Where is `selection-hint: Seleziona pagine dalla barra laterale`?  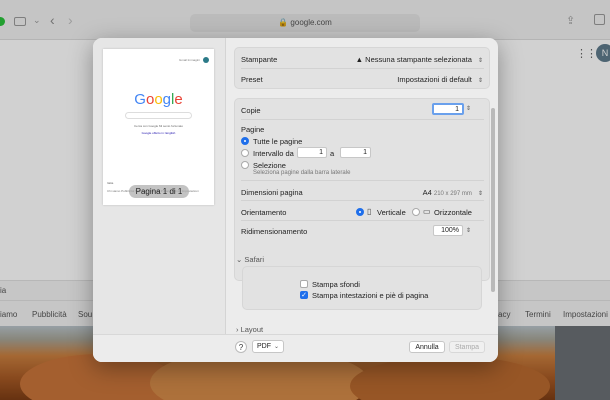 selection-hint: Seleziona pagine dalla barra laterale is located at coordinates (302, 173).